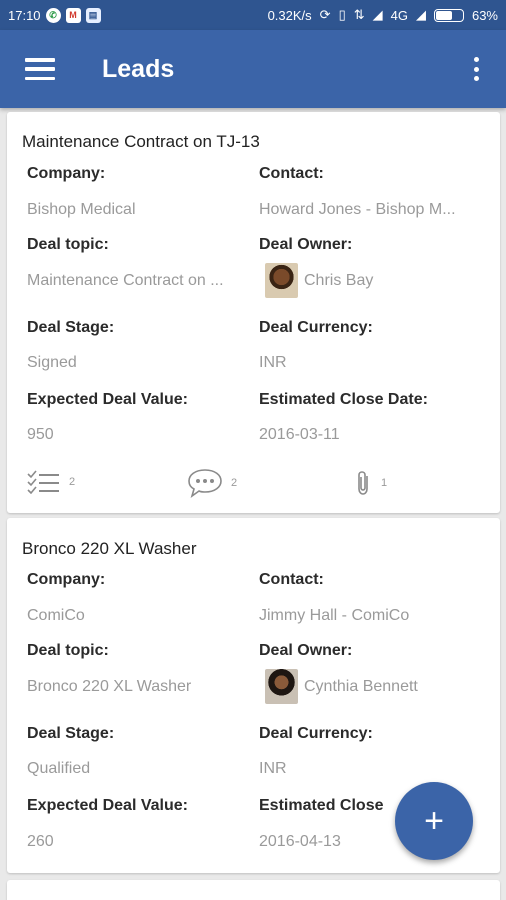 The image size is (506, 900). Describe the element at coordinates (253, 15) in the screenshot. I see `status-bar: 17:10 ✆ M ▤ 0.32K/s ⟳ ▯ ⇅ ◢ 4G ◢ 63%` at that location.